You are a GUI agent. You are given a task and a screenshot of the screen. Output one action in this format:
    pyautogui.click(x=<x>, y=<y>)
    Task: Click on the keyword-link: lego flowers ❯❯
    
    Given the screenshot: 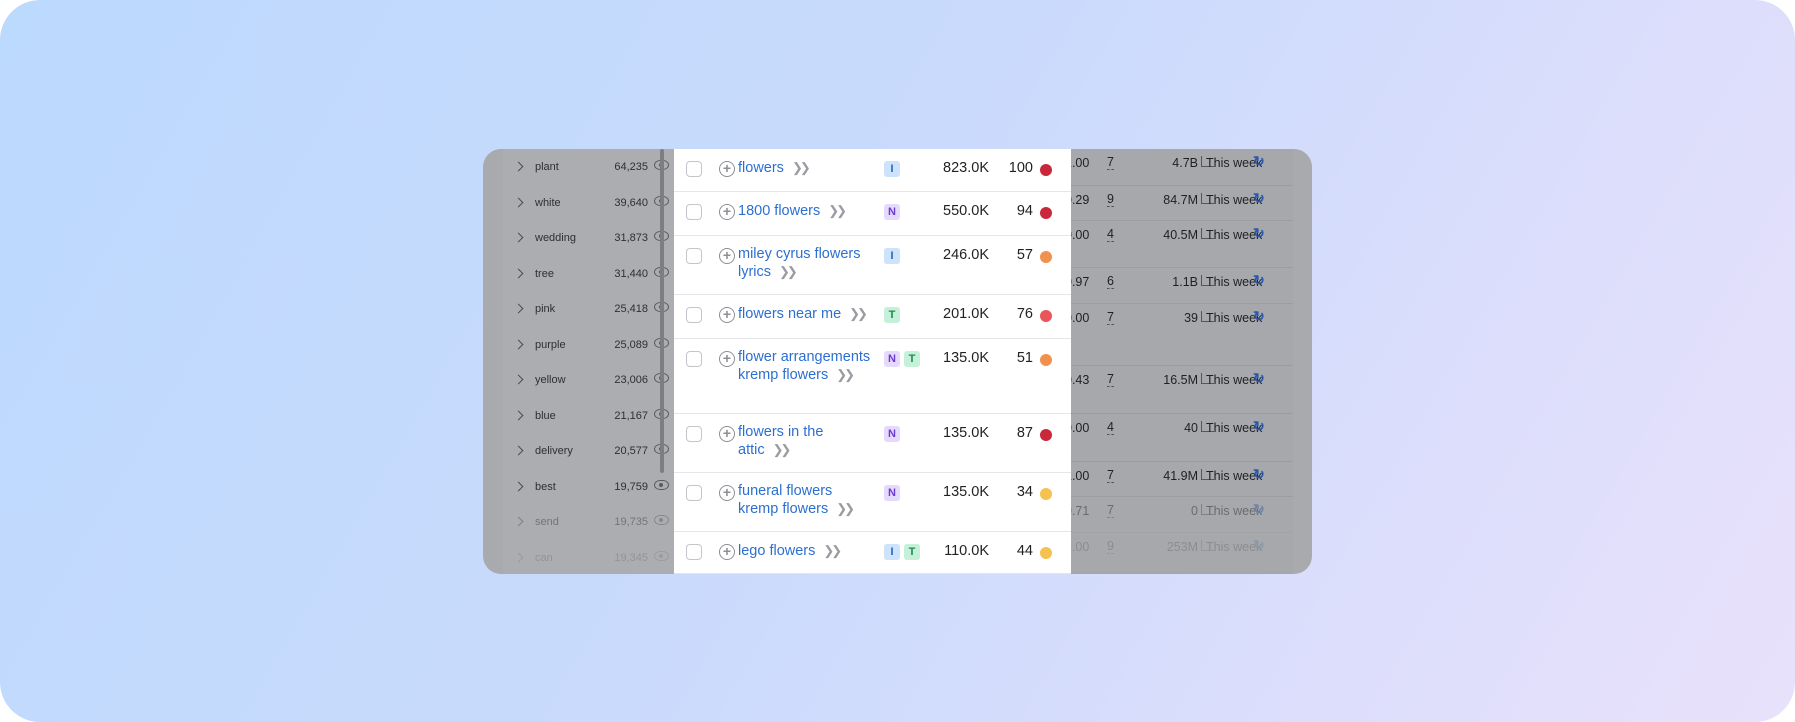 What is the action you would take?
    pyautogui.click(x=805, y=551)
    